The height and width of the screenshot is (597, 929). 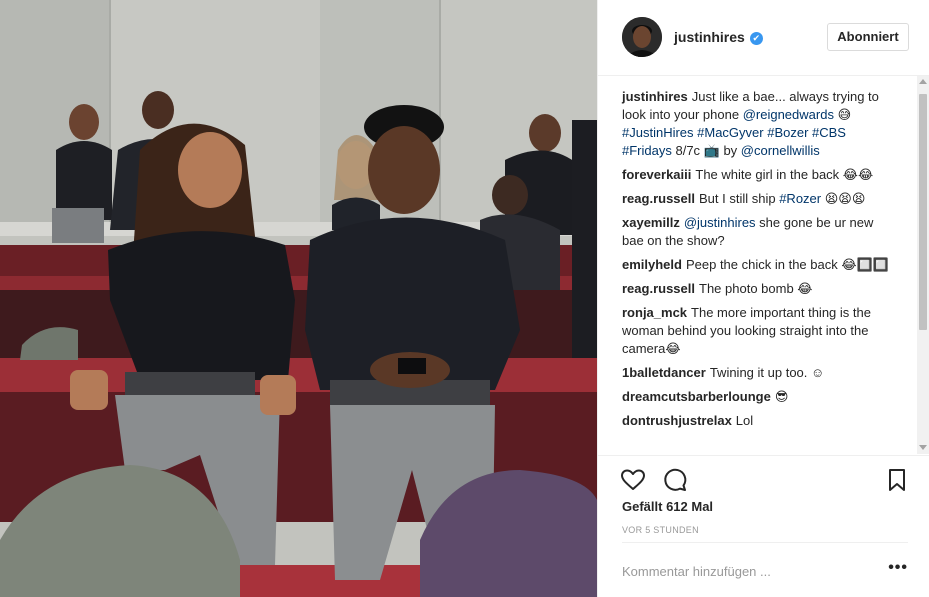 What do you see at coordinates (756, 38) in the screenshot?
I see `verified-badge-icon: ✔` at bounding box center [756, 38].